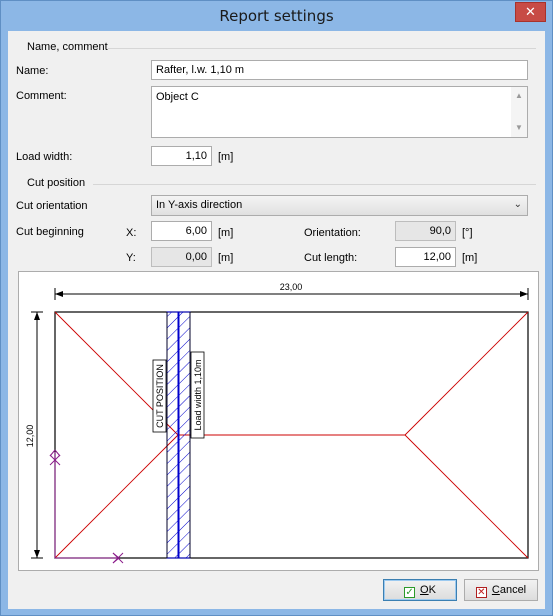 The width and height of the screenshot is (553, 616). What do you see at coordinates (67, 47) in the screenshot?
I see `group-title-name-comment: Name, comment` at bounding box center [67, 47].